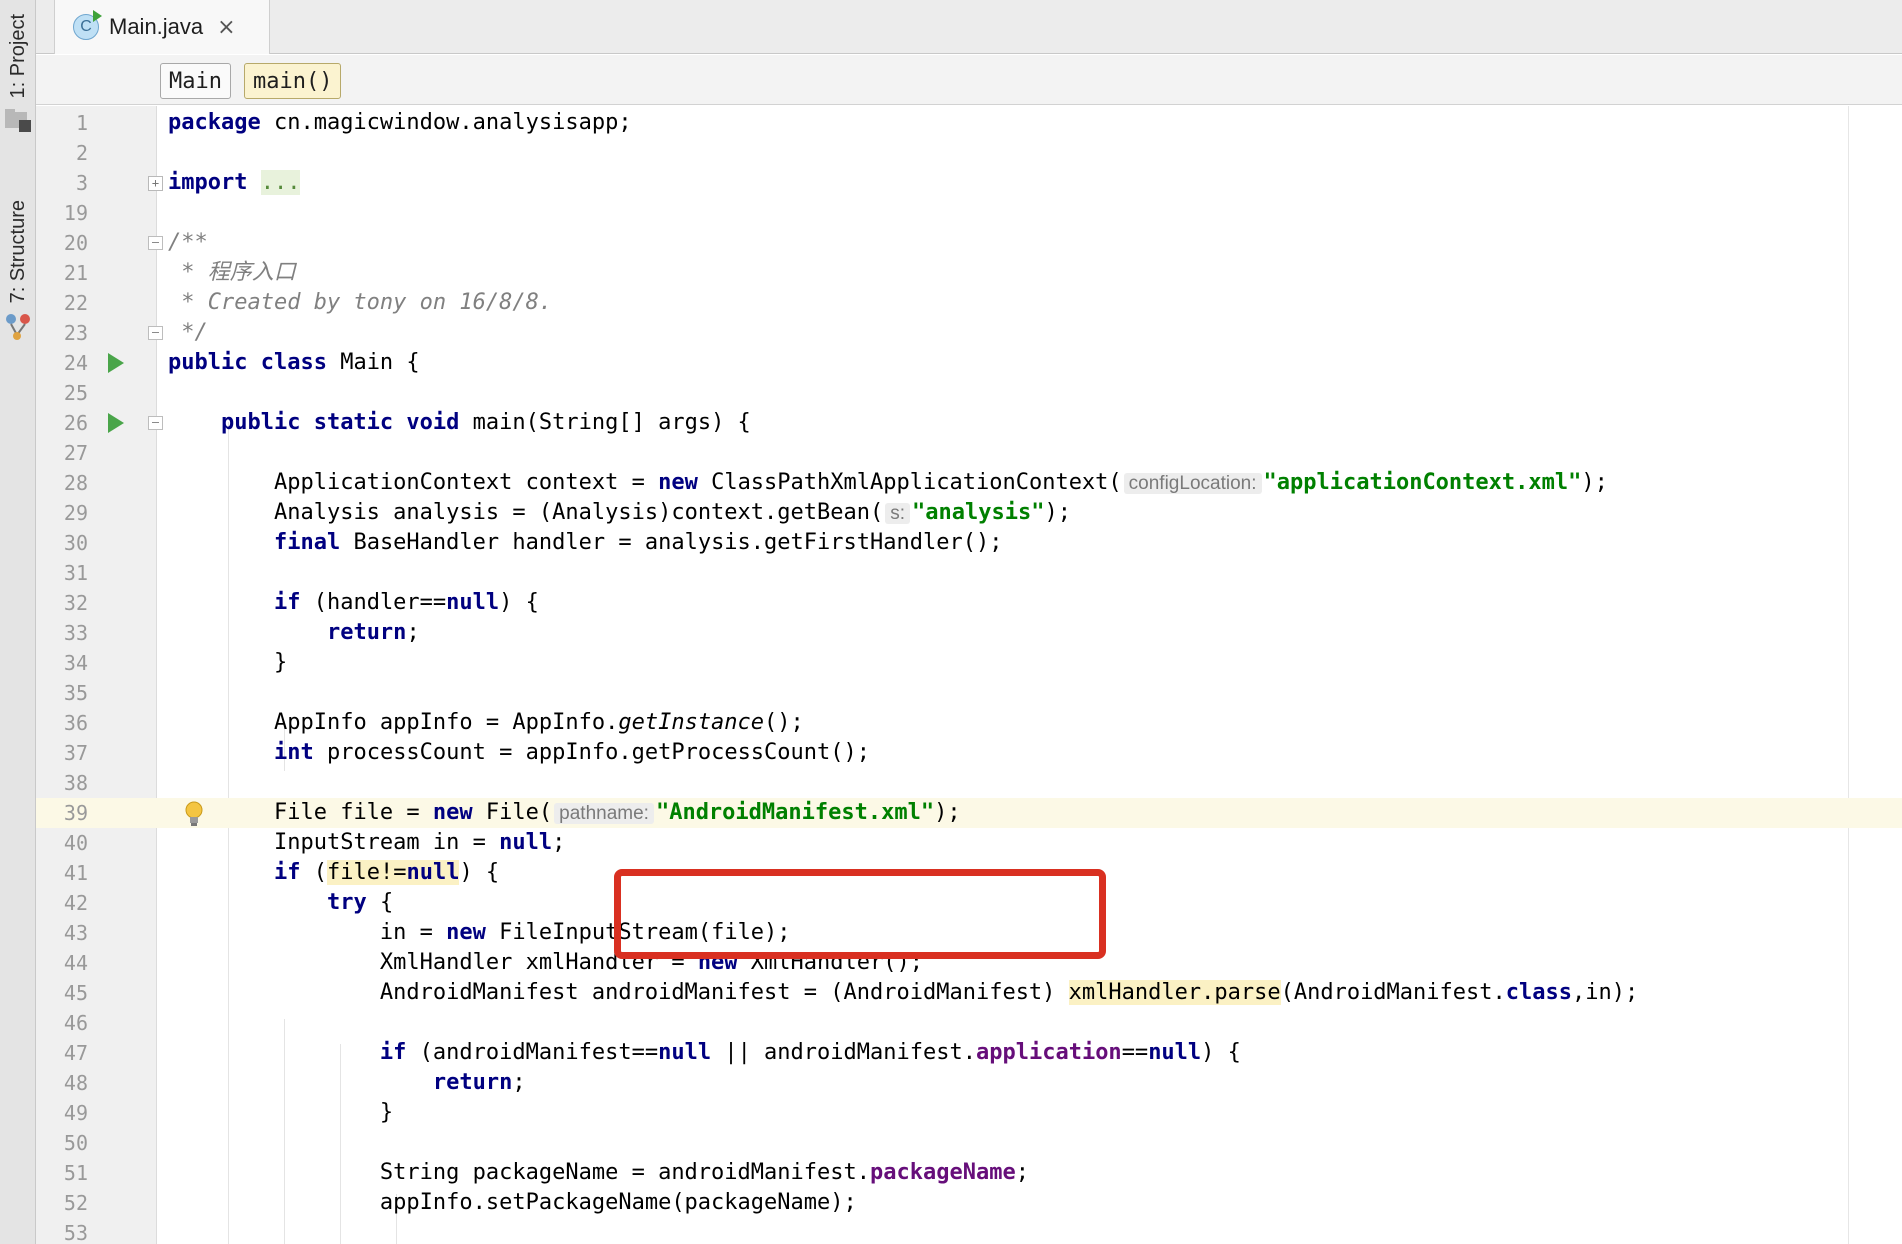 Image resolution: width=1902 pixels, height=1244 pixels. I want to click on code-token: ,in);, so click(1605, 992).